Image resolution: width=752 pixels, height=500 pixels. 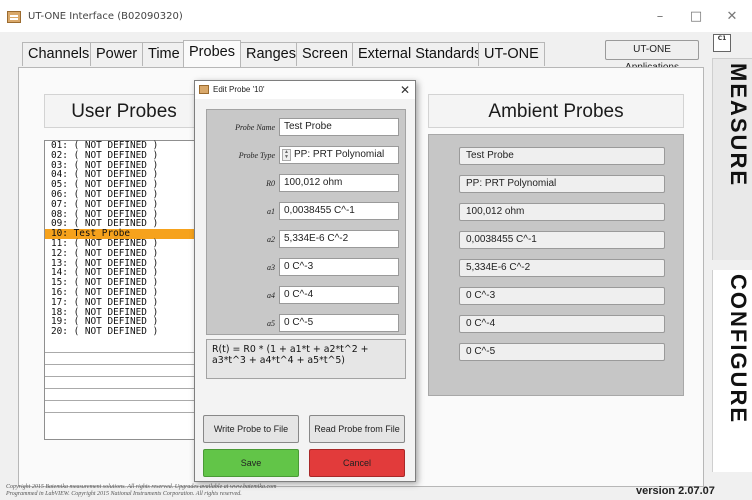 I want to click on probe-type-label: Probe Type, so click(x=256, y=155).